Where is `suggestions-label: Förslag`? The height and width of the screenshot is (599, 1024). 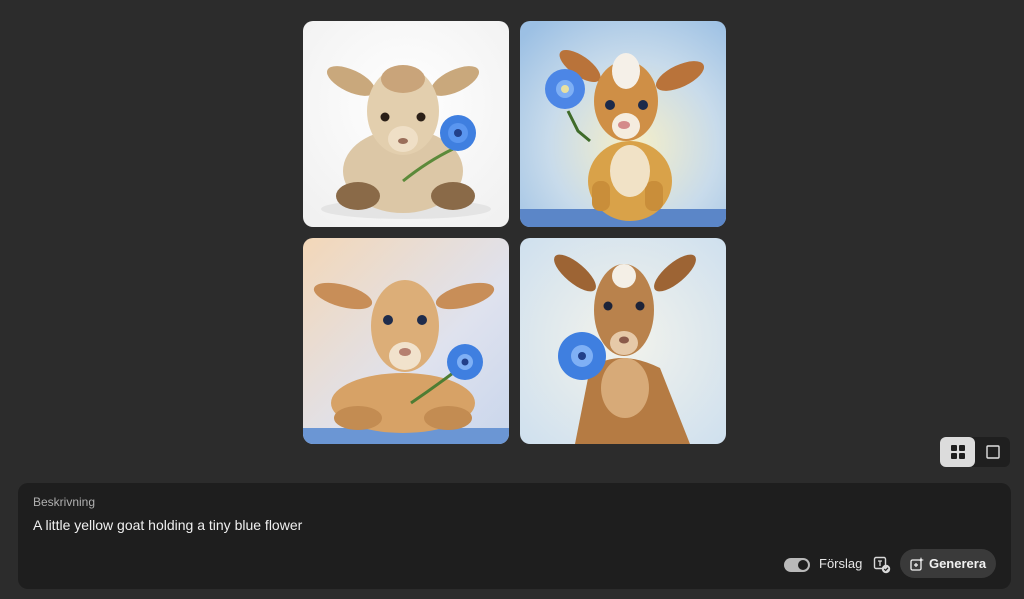
suggestions-label: Förslag is located at coordinates (841, 563).